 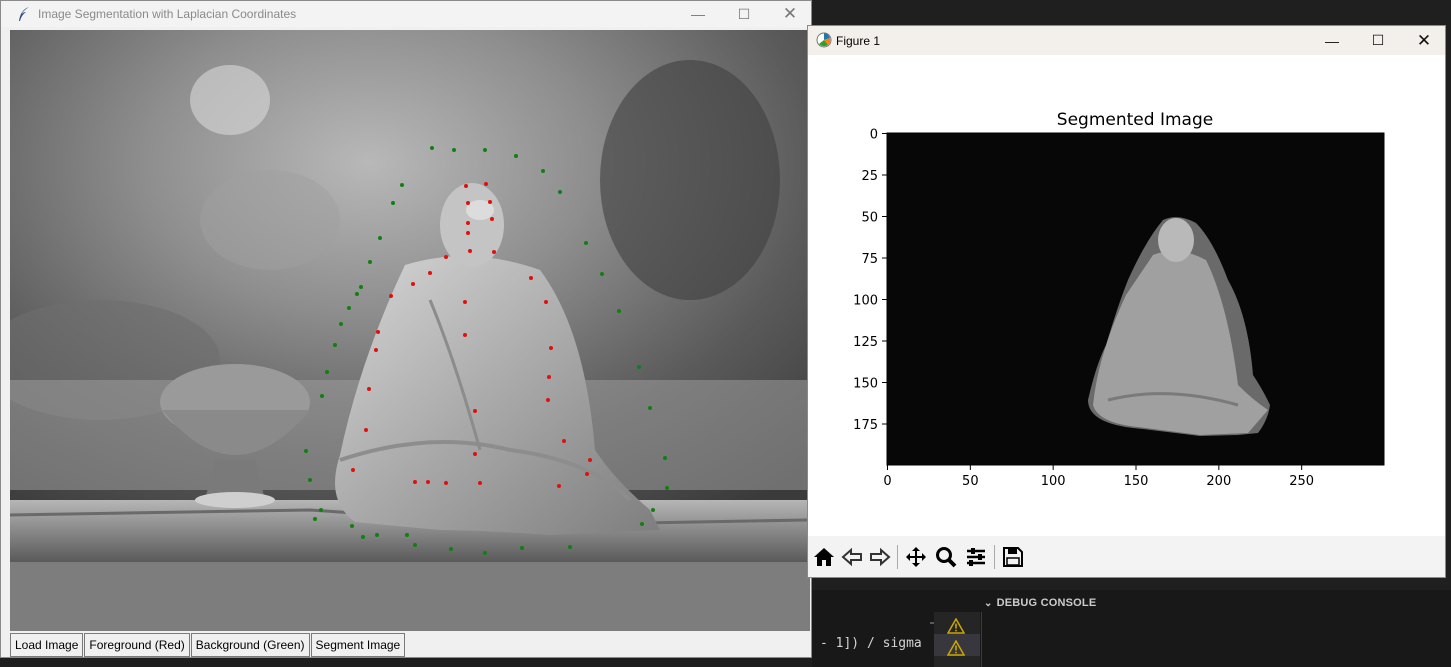 What do you see at coordinates (916, 557) in the screenshot?
I see `pan-icon` at bounding box center [916, 557].